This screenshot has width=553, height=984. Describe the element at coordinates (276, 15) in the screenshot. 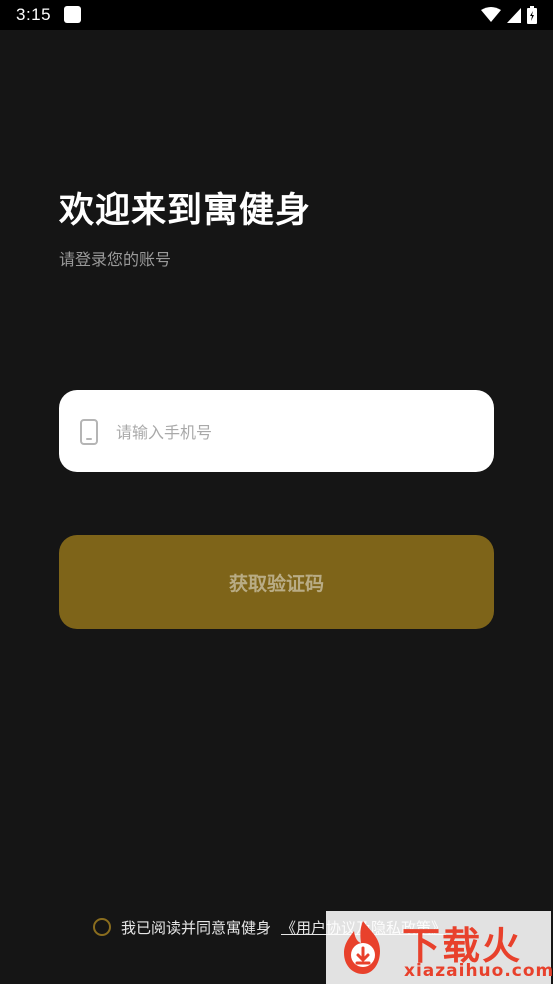

I see `status-bar: 3:15` at that location.